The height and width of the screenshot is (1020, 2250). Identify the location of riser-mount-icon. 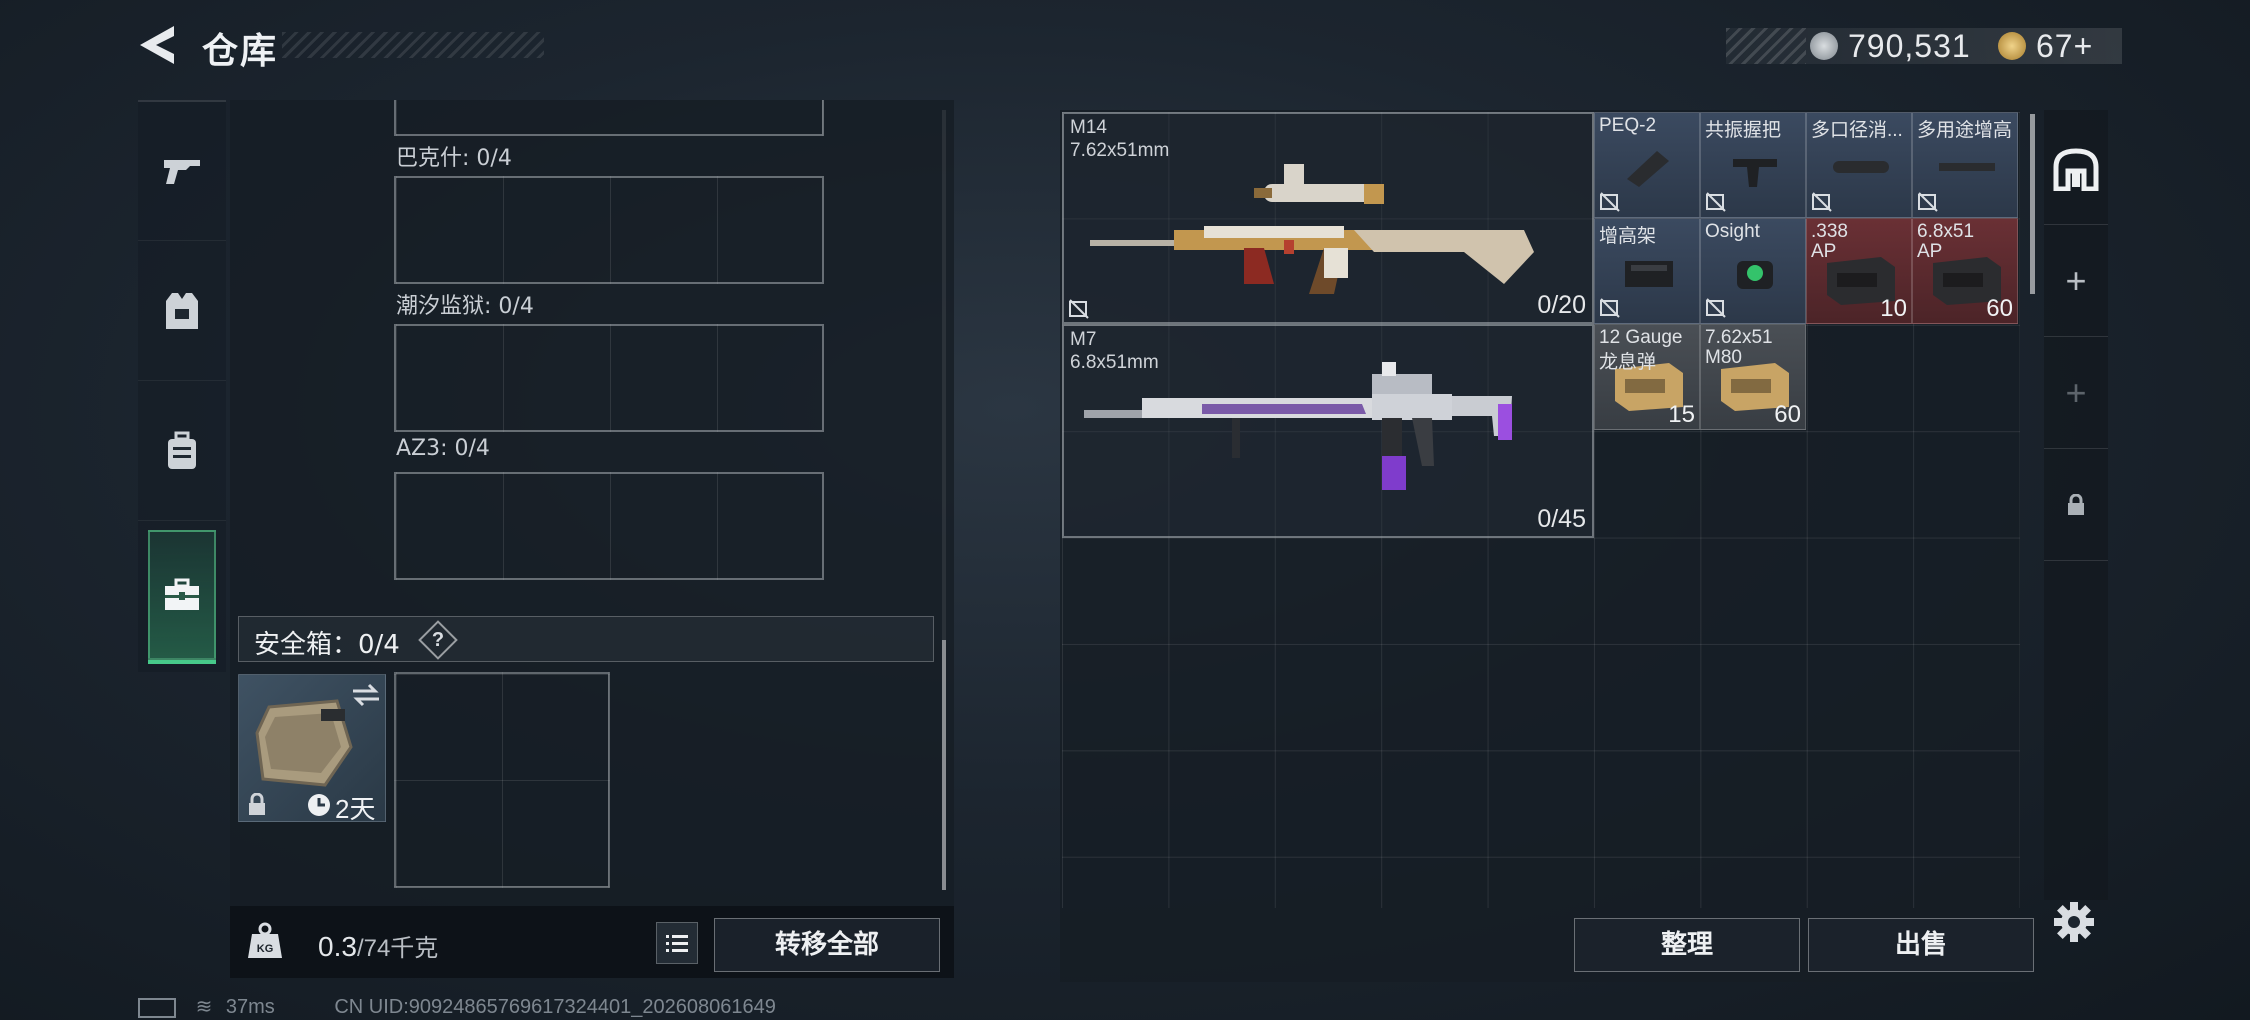
(1967, 167).